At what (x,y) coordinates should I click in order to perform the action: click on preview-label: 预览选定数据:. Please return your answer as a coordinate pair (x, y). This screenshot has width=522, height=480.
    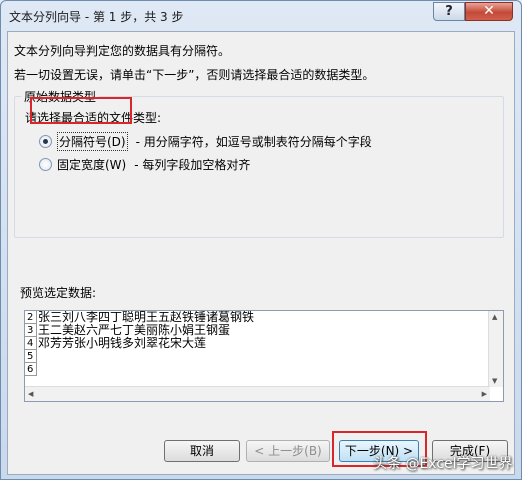
    Looking at the image, I should click on (58, 293).